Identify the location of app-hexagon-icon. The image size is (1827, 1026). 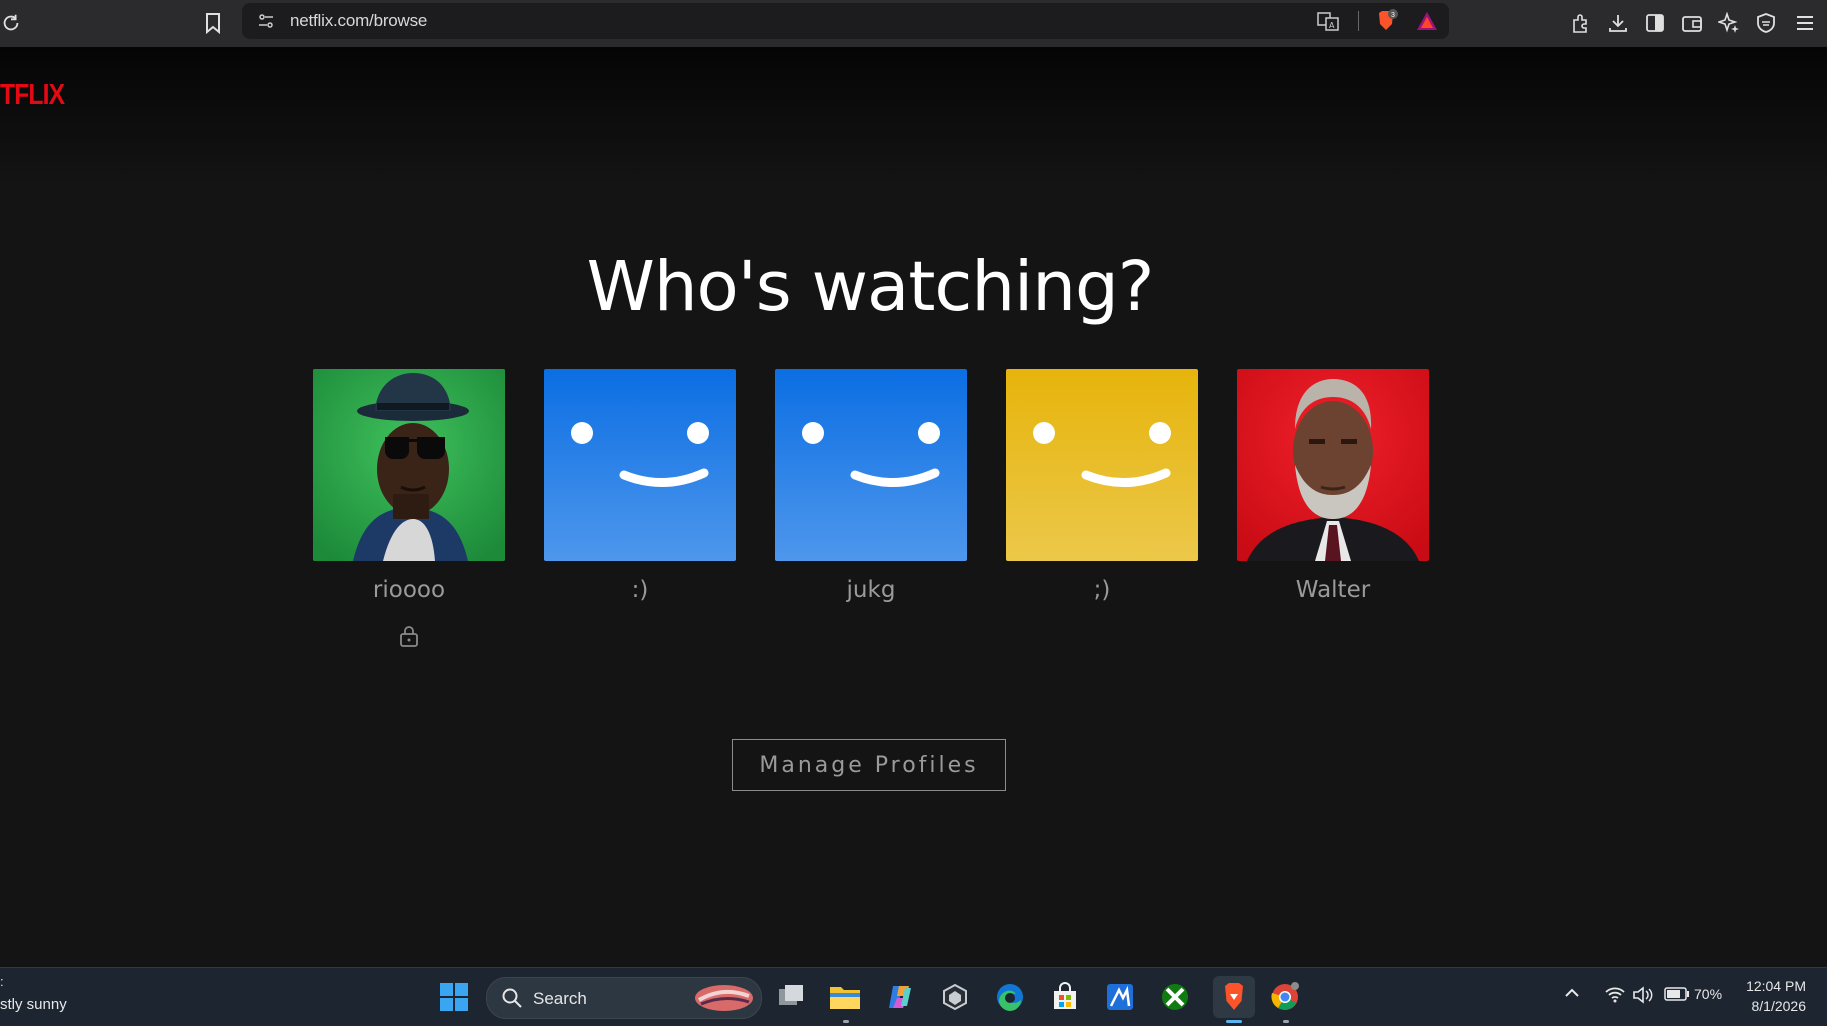
(955, 997).